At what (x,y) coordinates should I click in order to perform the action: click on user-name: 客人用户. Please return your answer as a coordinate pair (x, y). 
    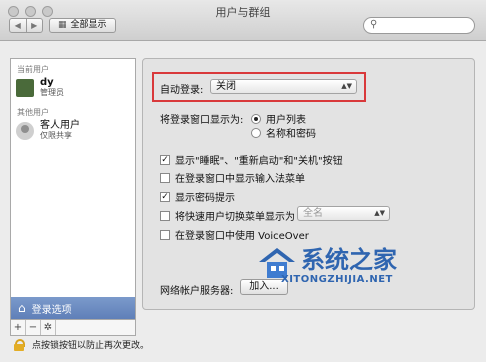
    Looking at the image, I should click on (60, 125).